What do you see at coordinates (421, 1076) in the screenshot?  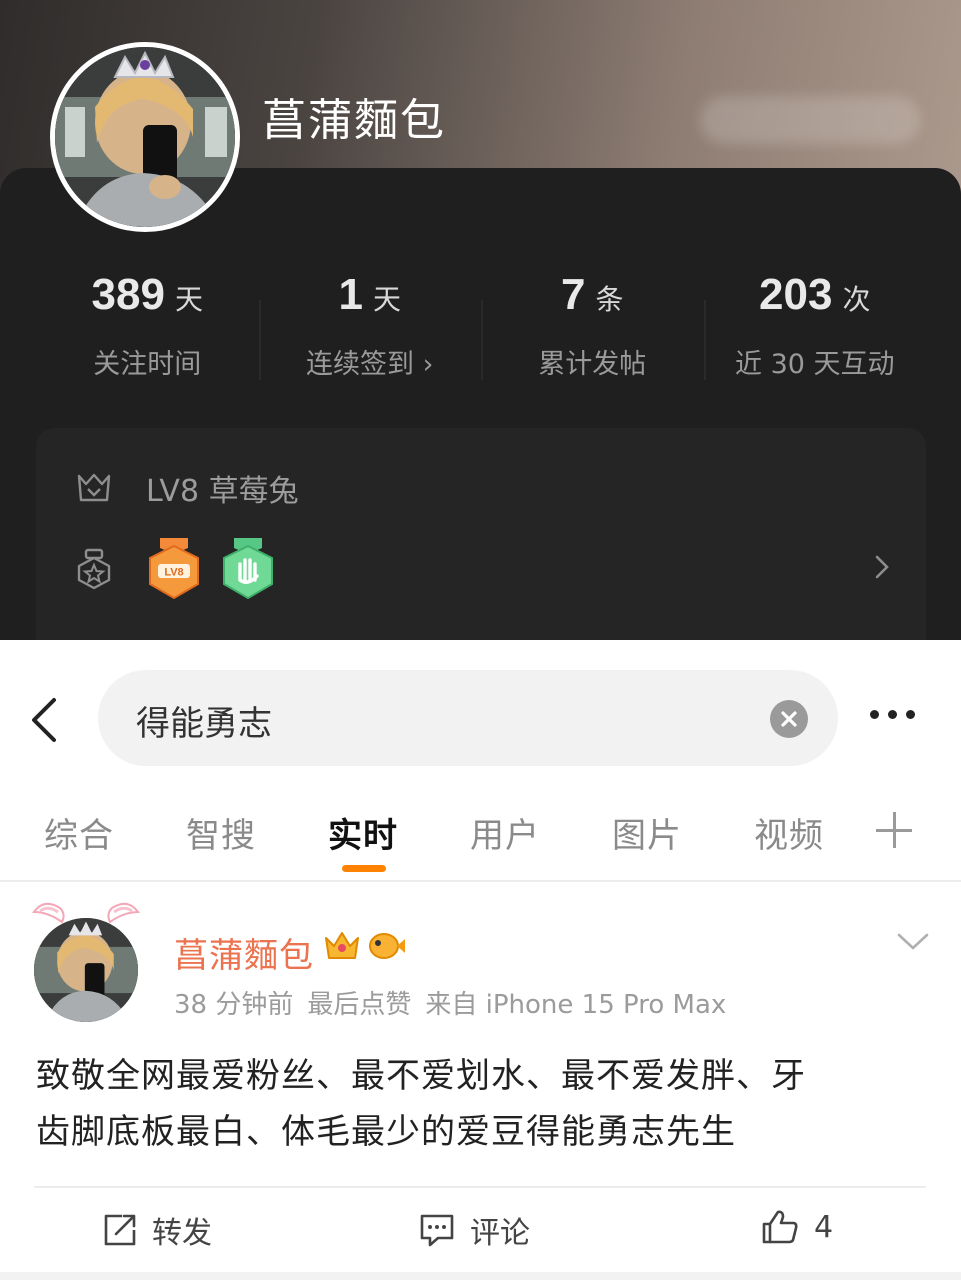 I see `post-text-line: 致敬全网最爱粉丝、最不爱划水、最不爱发胖、牙` at bounding box center [421, 1076].